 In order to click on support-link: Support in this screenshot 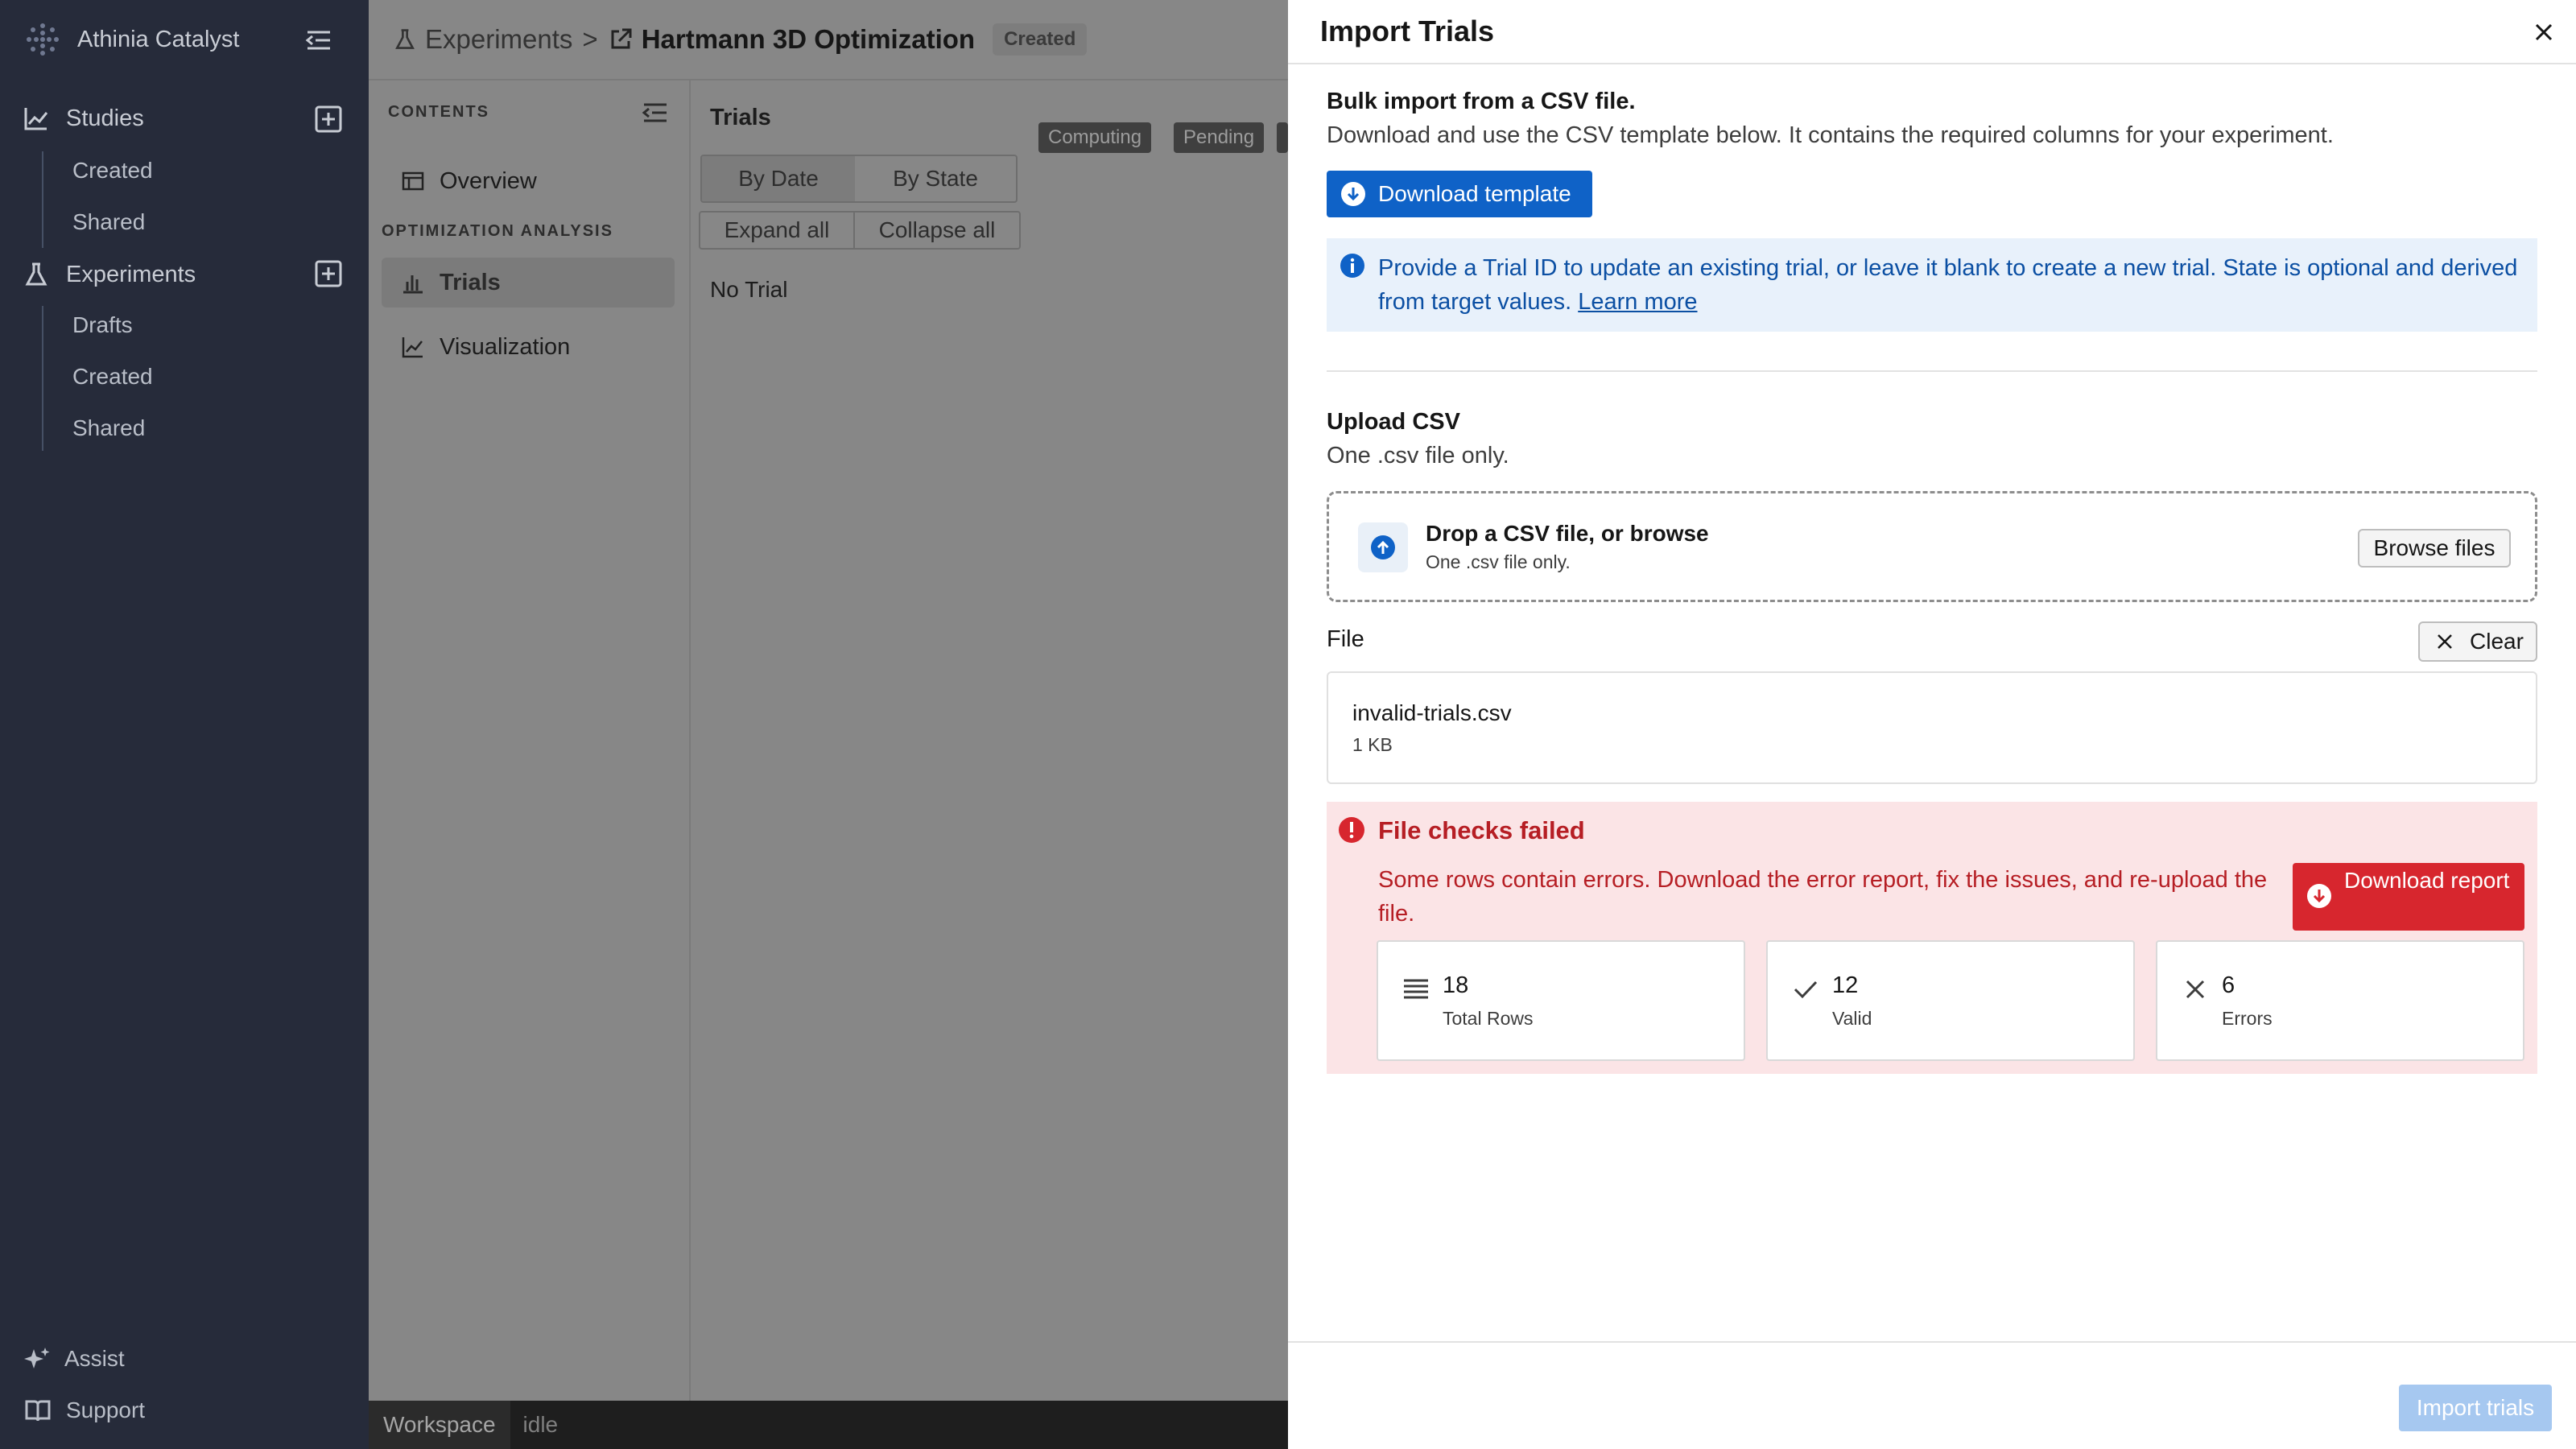, I will do `click(84, 1410)`.